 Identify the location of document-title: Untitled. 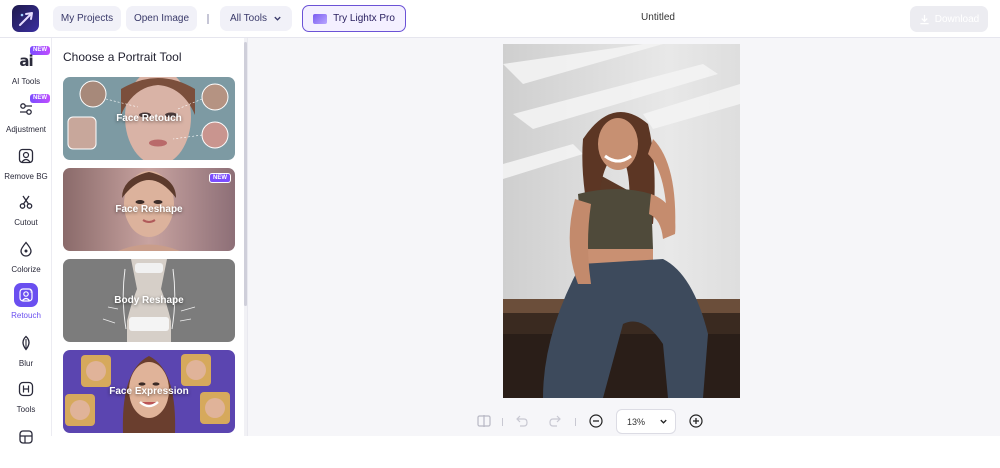
(658, 17).